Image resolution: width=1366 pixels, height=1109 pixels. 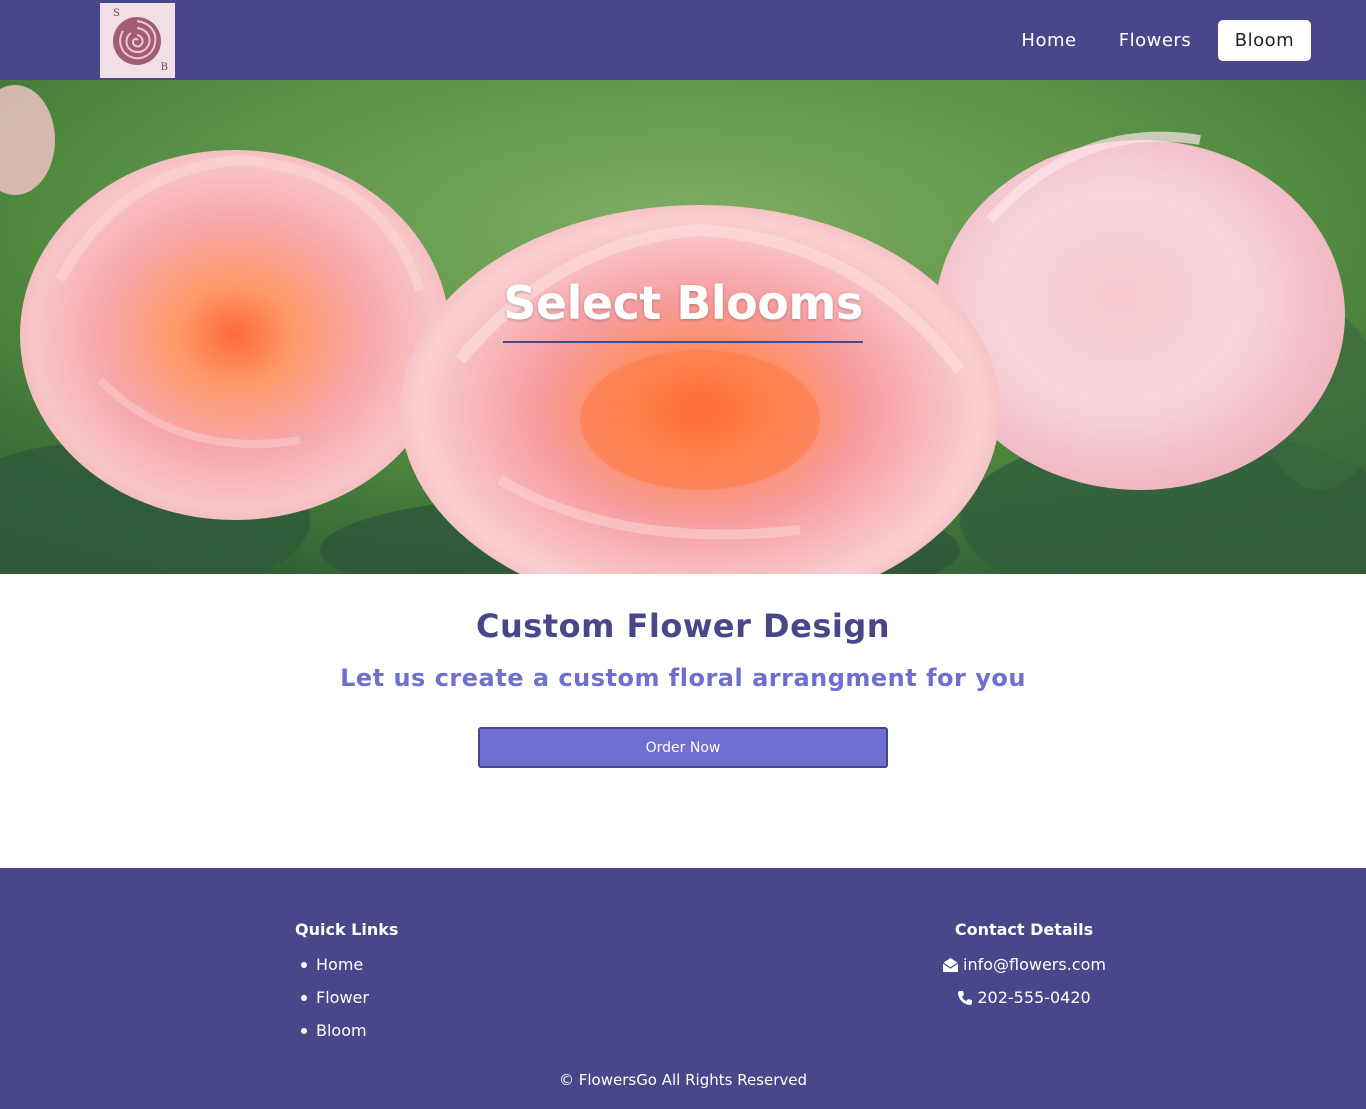 I want to click on copyright-text: © FlowersGo All Rights Reserved, so click(x=683, y=1080).